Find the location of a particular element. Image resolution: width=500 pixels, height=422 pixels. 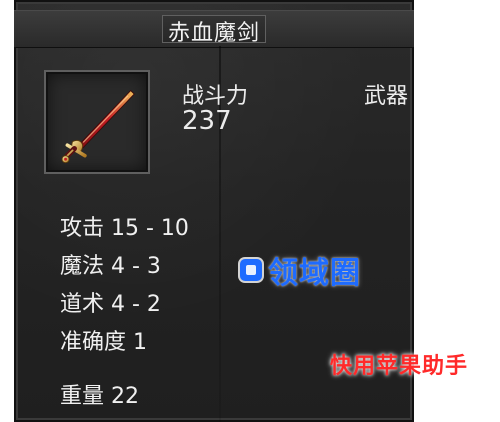

caption-watermark: 快用苹果助手 is located at coordinates (399, 366).